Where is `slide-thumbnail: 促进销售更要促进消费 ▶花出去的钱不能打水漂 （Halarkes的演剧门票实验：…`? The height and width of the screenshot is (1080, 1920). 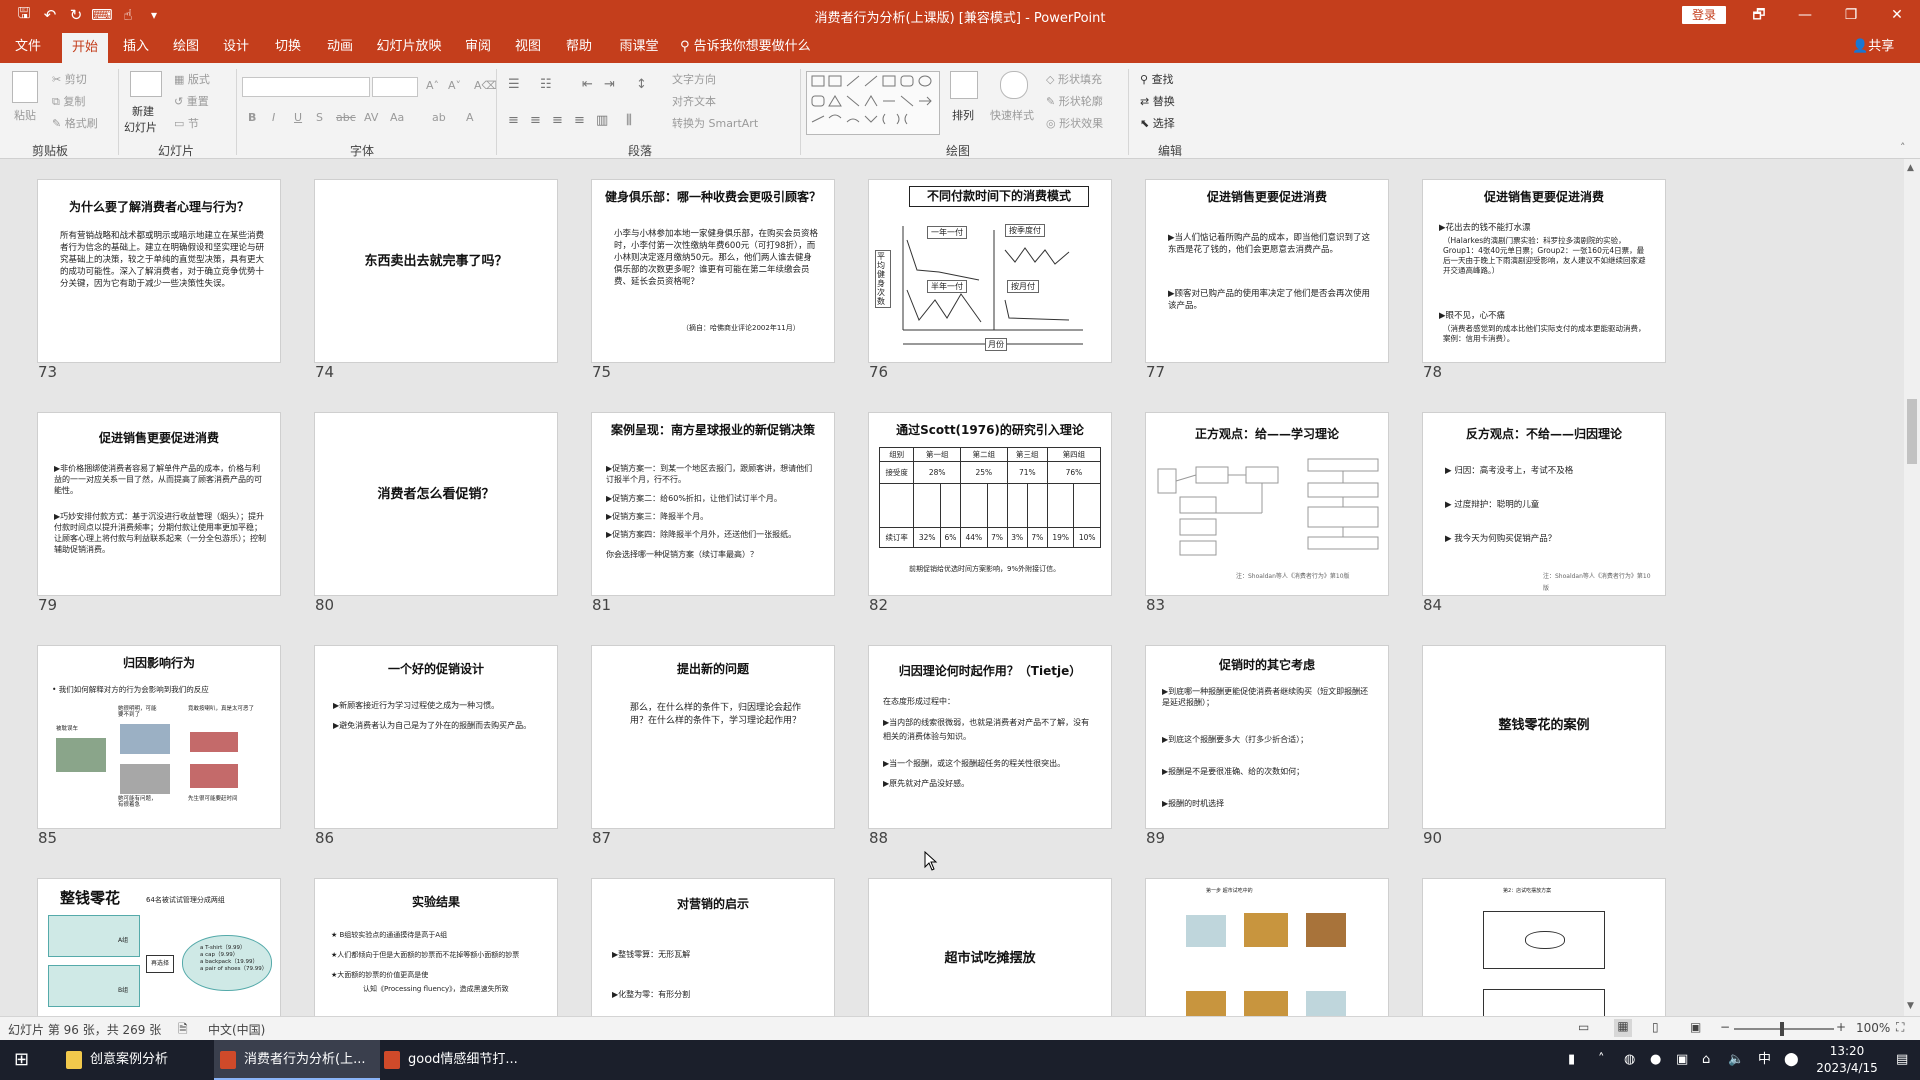
slide-thumbnail: 促进销售更要促进消费 ▶花出去的钱不能打水漂 （Halarkes的演剧门票实验：… is located at coordinates (1544, 271).